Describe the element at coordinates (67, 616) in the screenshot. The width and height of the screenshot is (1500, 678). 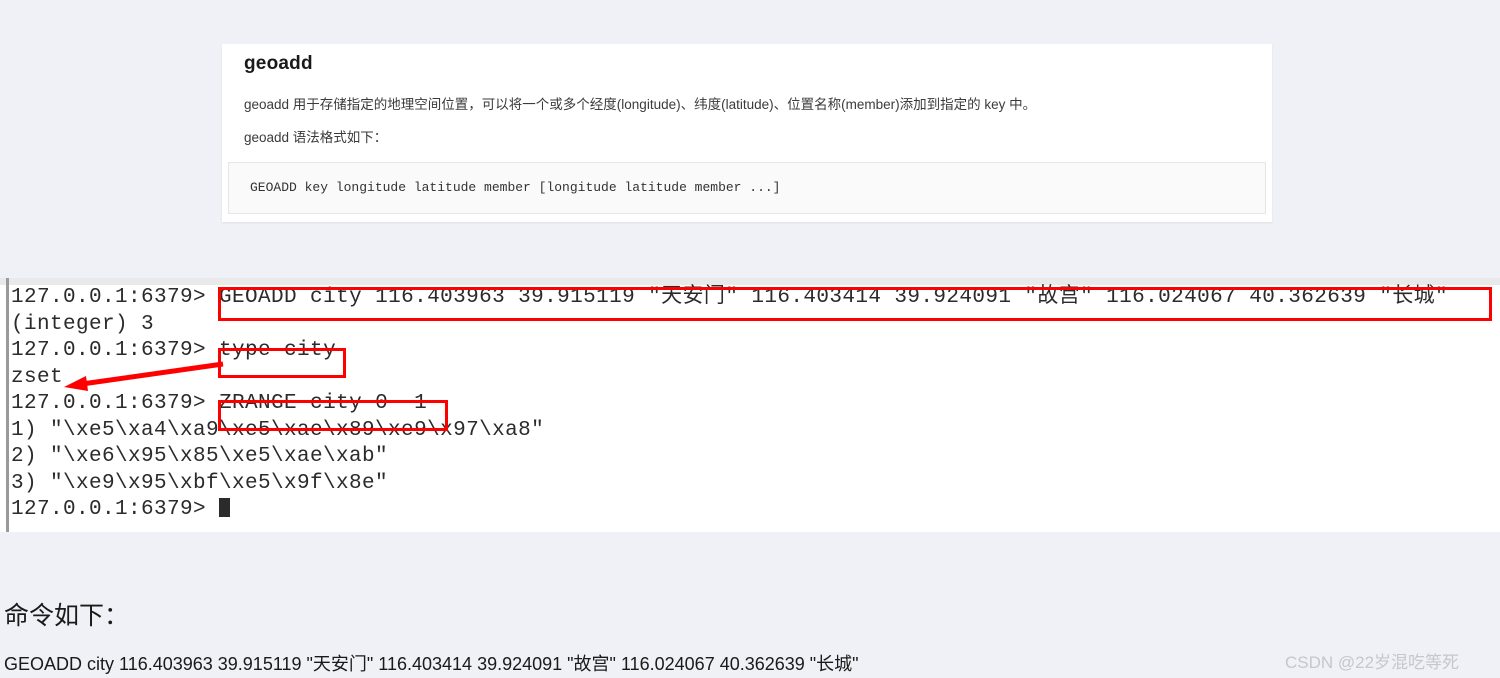
I see `bottom-heading: 命令如下：` at that location.